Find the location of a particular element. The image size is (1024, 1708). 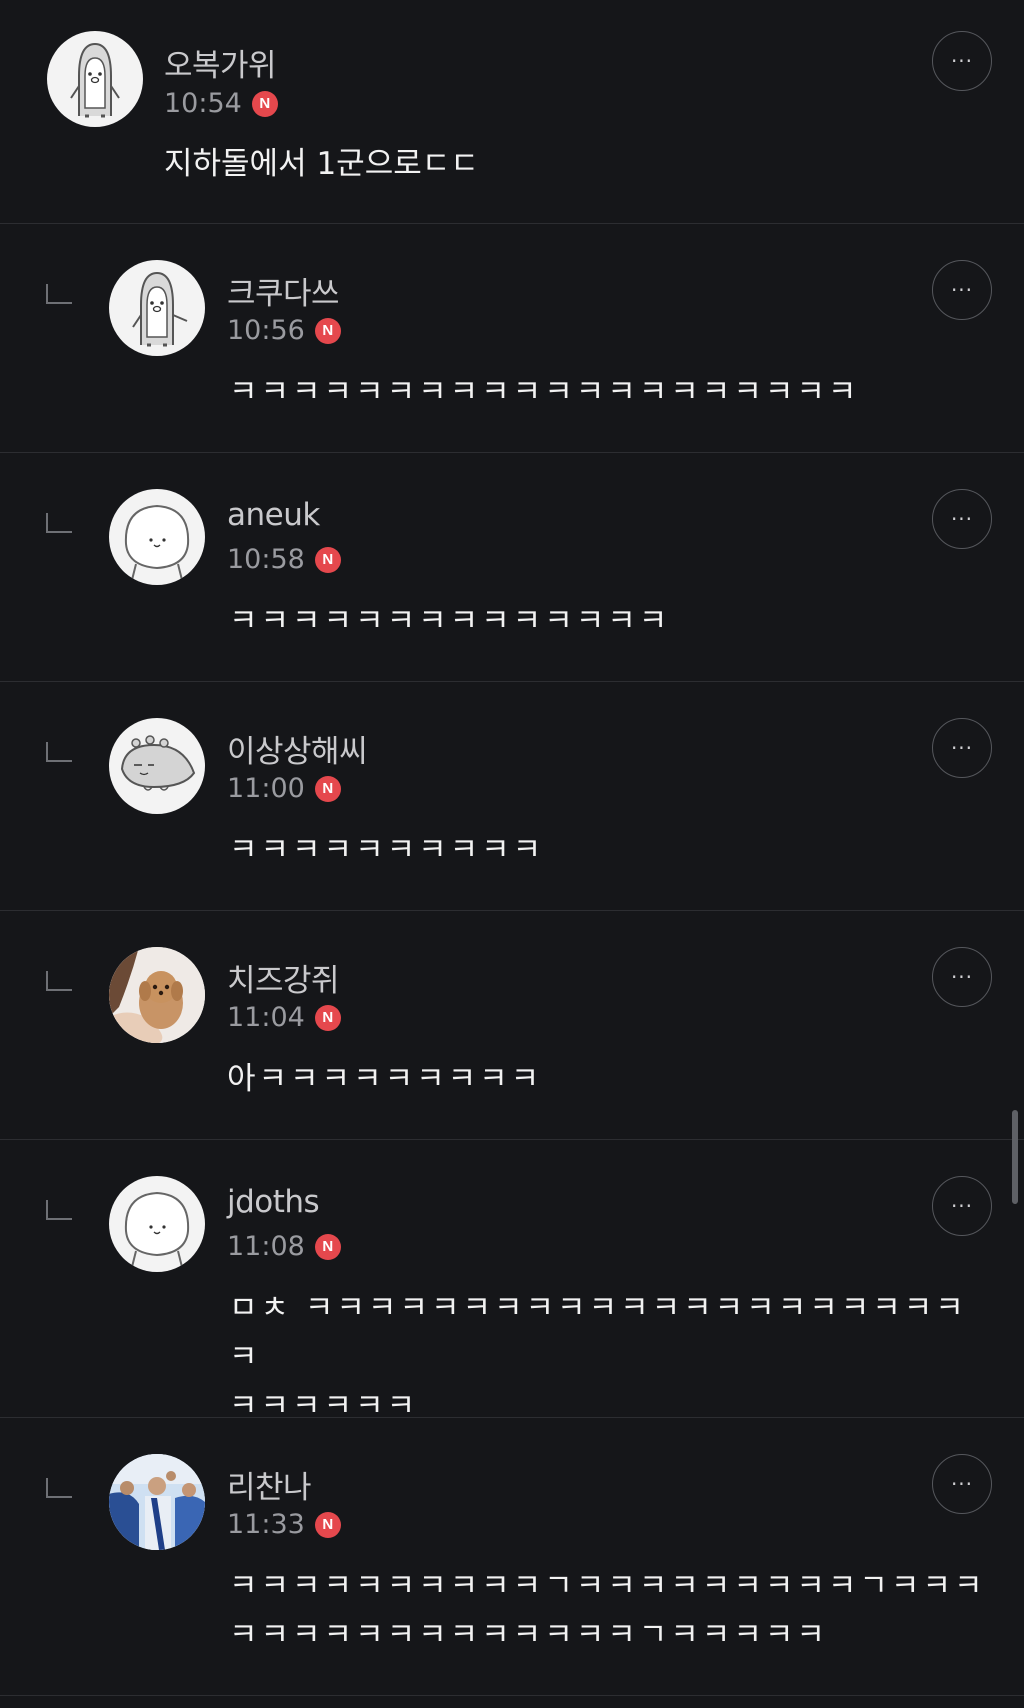

comment-time: 11:00 is located at coordinates (266, 788).